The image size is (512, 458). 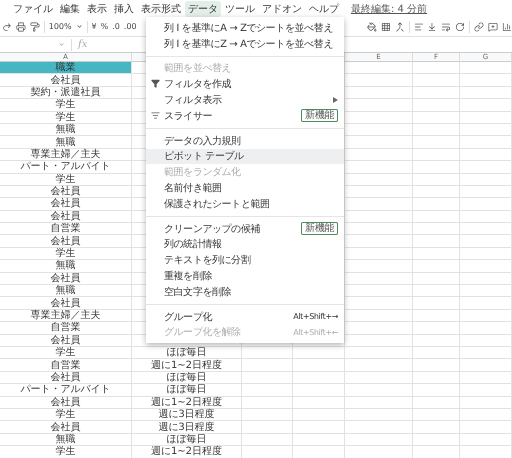 I want to click on zoom-select: 100%, so click(x=60, y=26).